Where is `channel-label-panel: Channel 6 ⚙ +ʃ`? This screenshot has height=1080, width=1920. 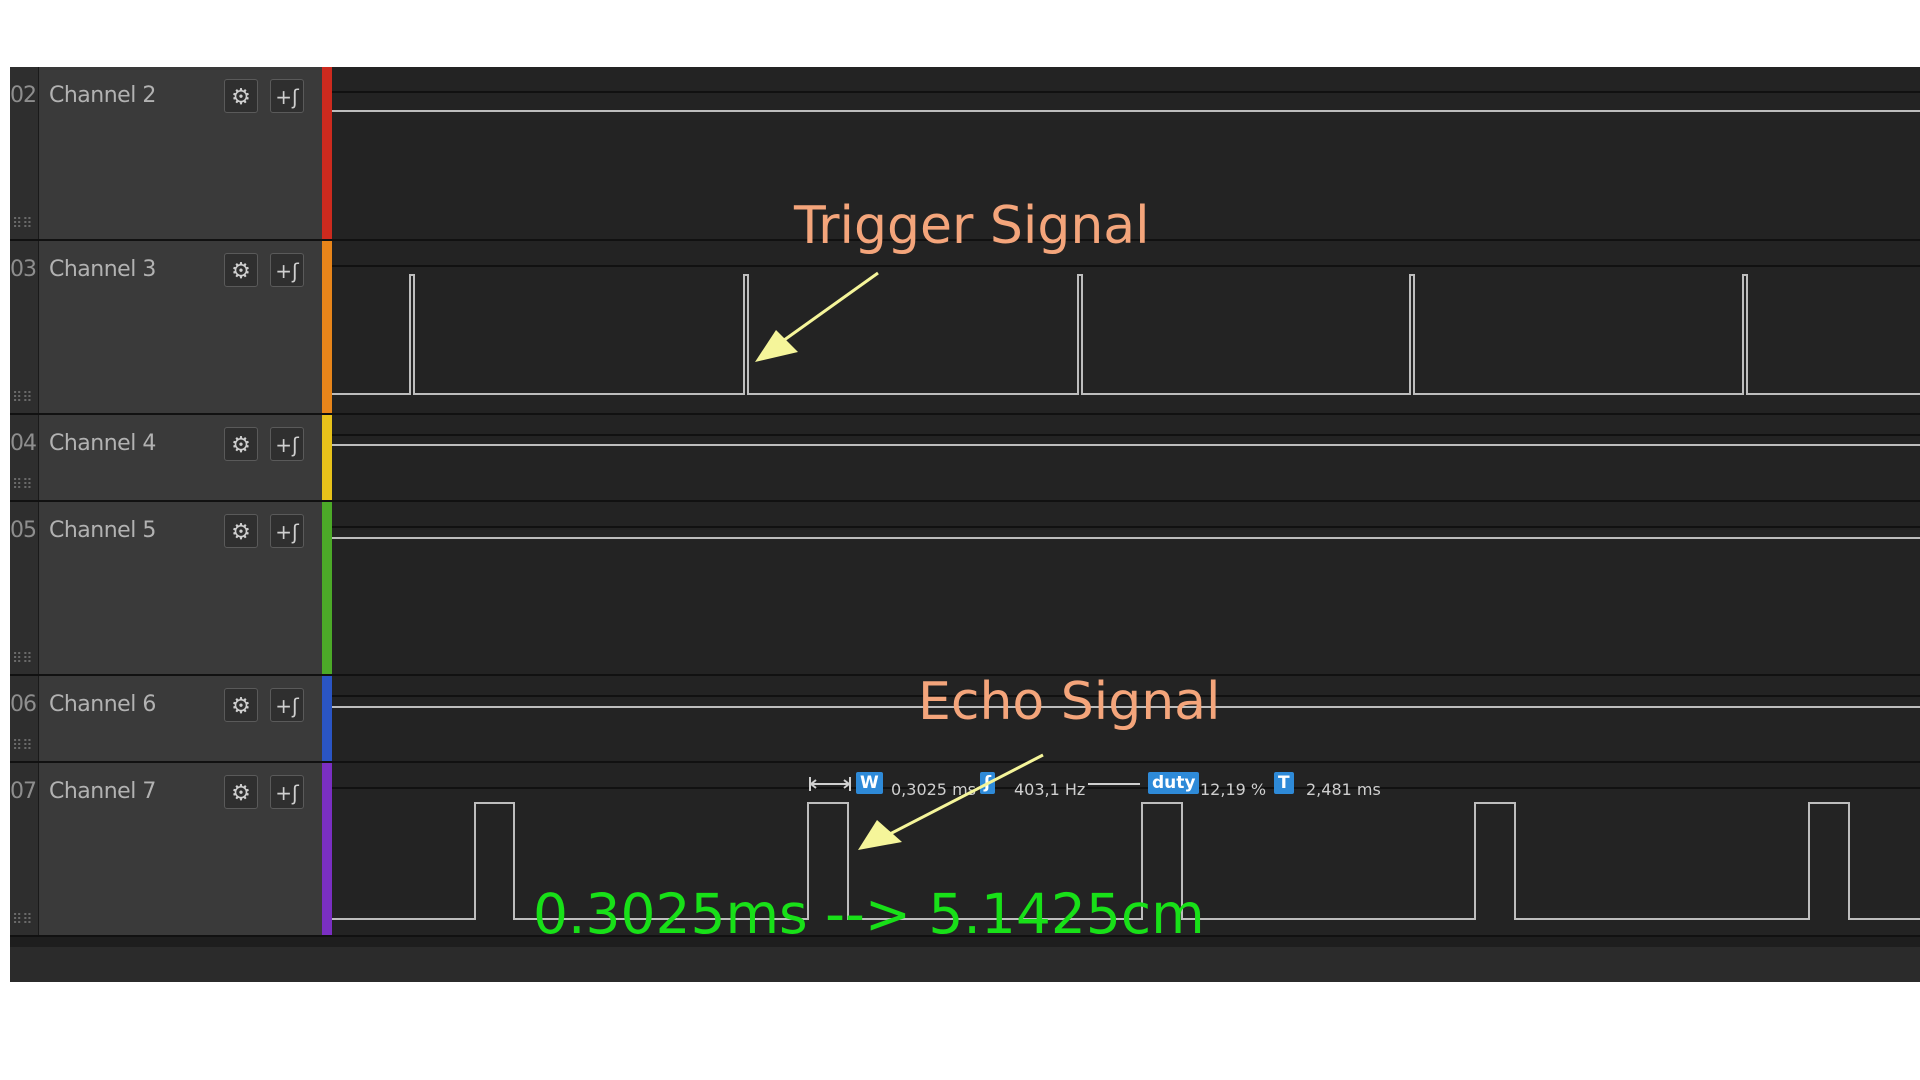 channel-label-panel: Channel 6 ⚙ +ʃ is located at coordinates (180, 718).